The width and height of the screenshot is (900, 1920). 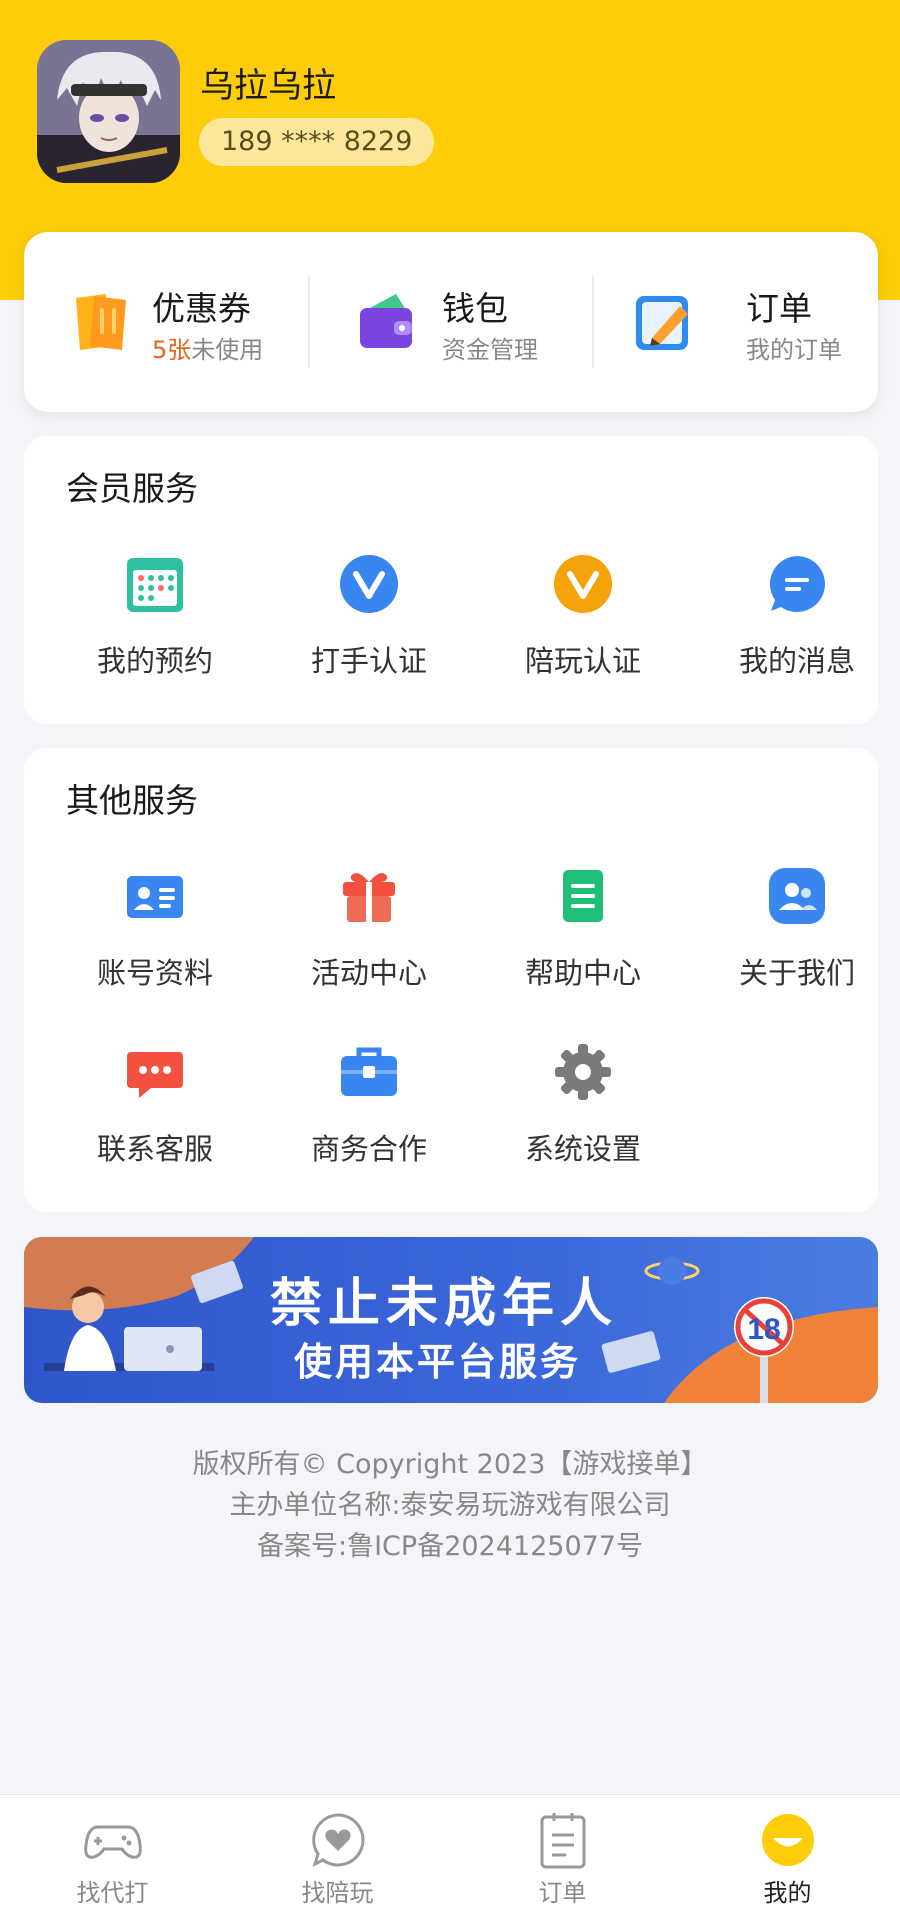 I want to click on service-business-cooperation: 商务合作, so click(x=369, y=1105).